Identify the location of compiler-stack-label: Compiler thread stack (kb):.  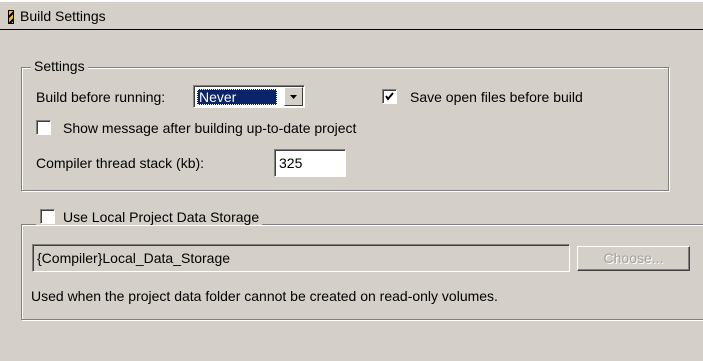
(120, 163).